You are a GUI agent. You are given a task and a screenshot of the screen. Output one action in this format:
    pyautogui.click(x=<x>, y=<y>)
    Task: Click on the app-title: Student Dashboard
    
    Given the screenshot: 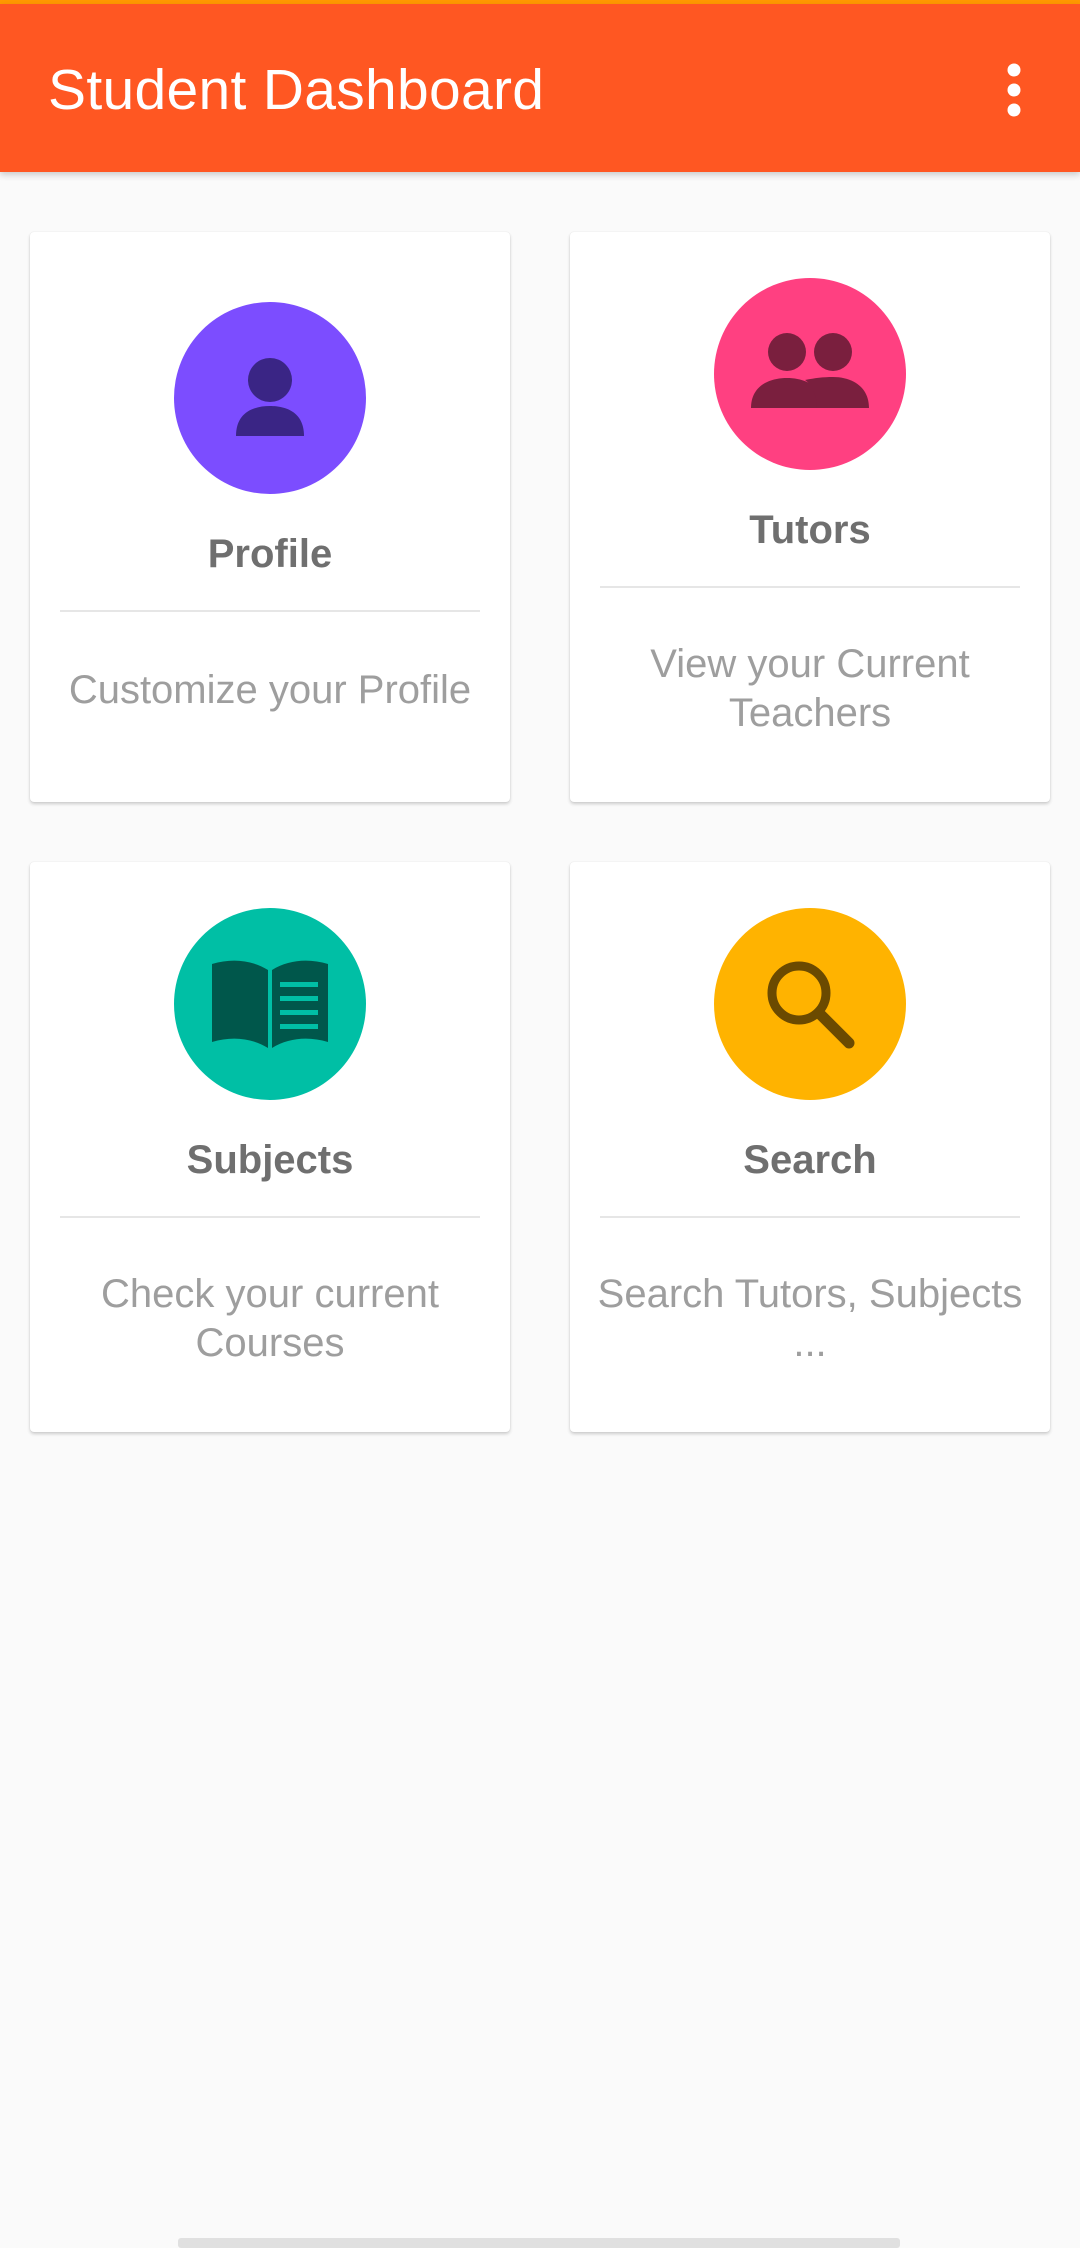 What is the action you would take?
    pyautogui.click(x=296, y=90)
    